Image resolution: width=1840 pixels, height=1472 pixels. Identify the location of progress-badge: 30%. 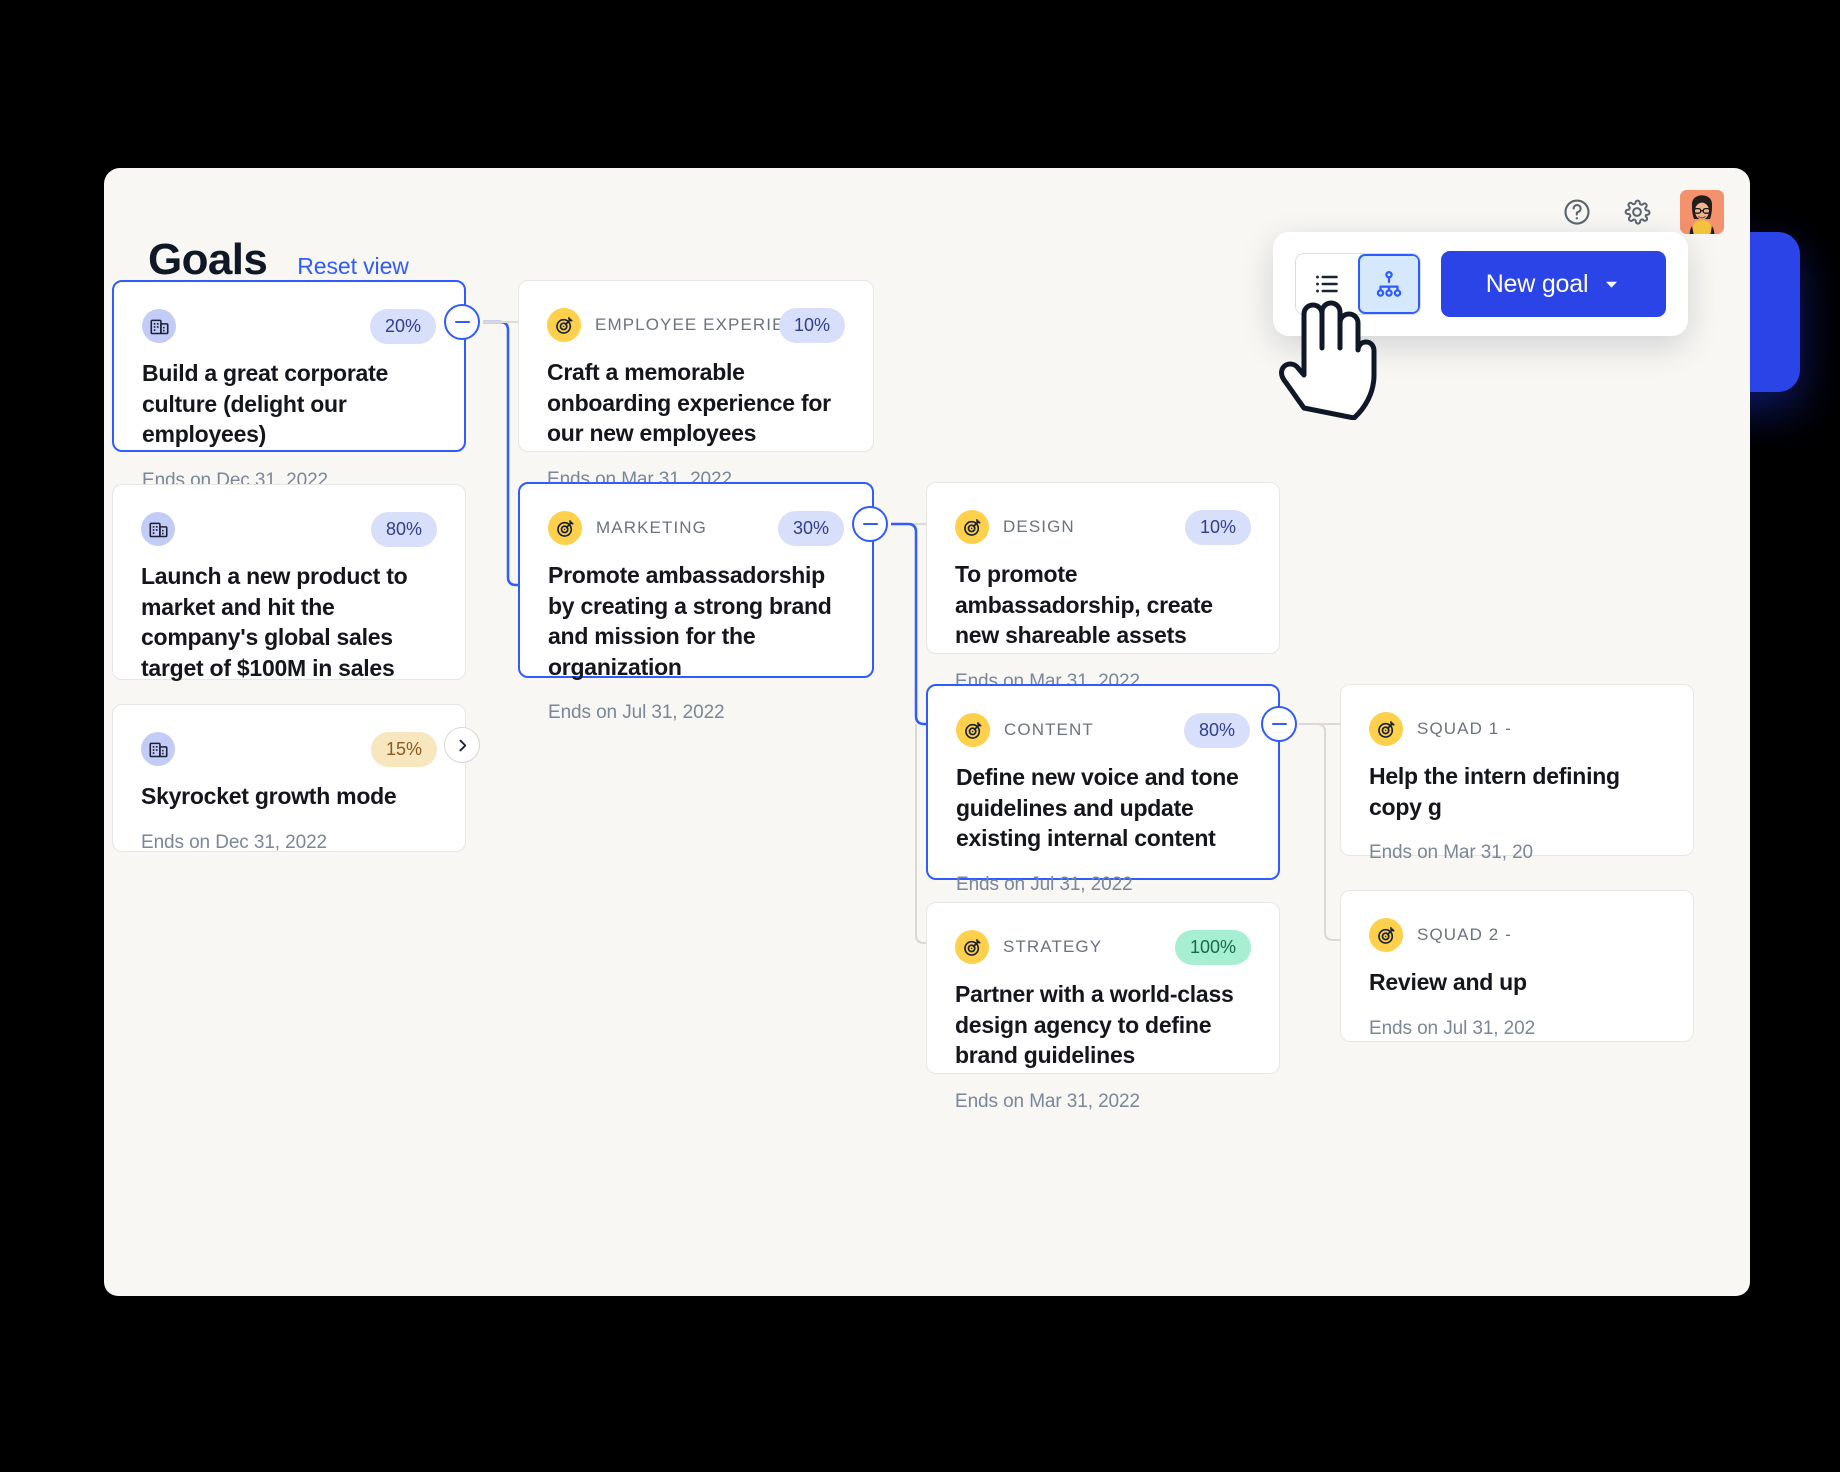
(810, 528).